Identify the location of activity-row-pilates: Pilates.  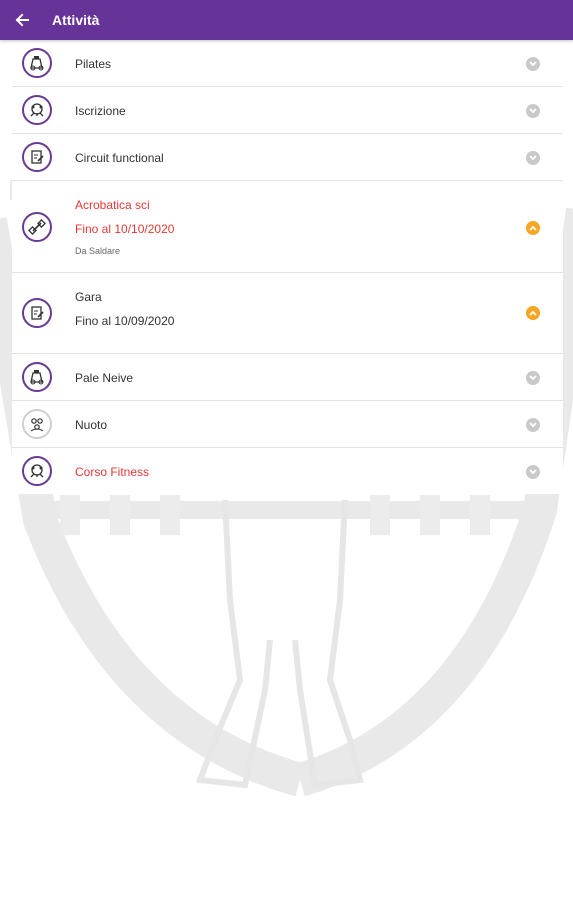
(287, 63).